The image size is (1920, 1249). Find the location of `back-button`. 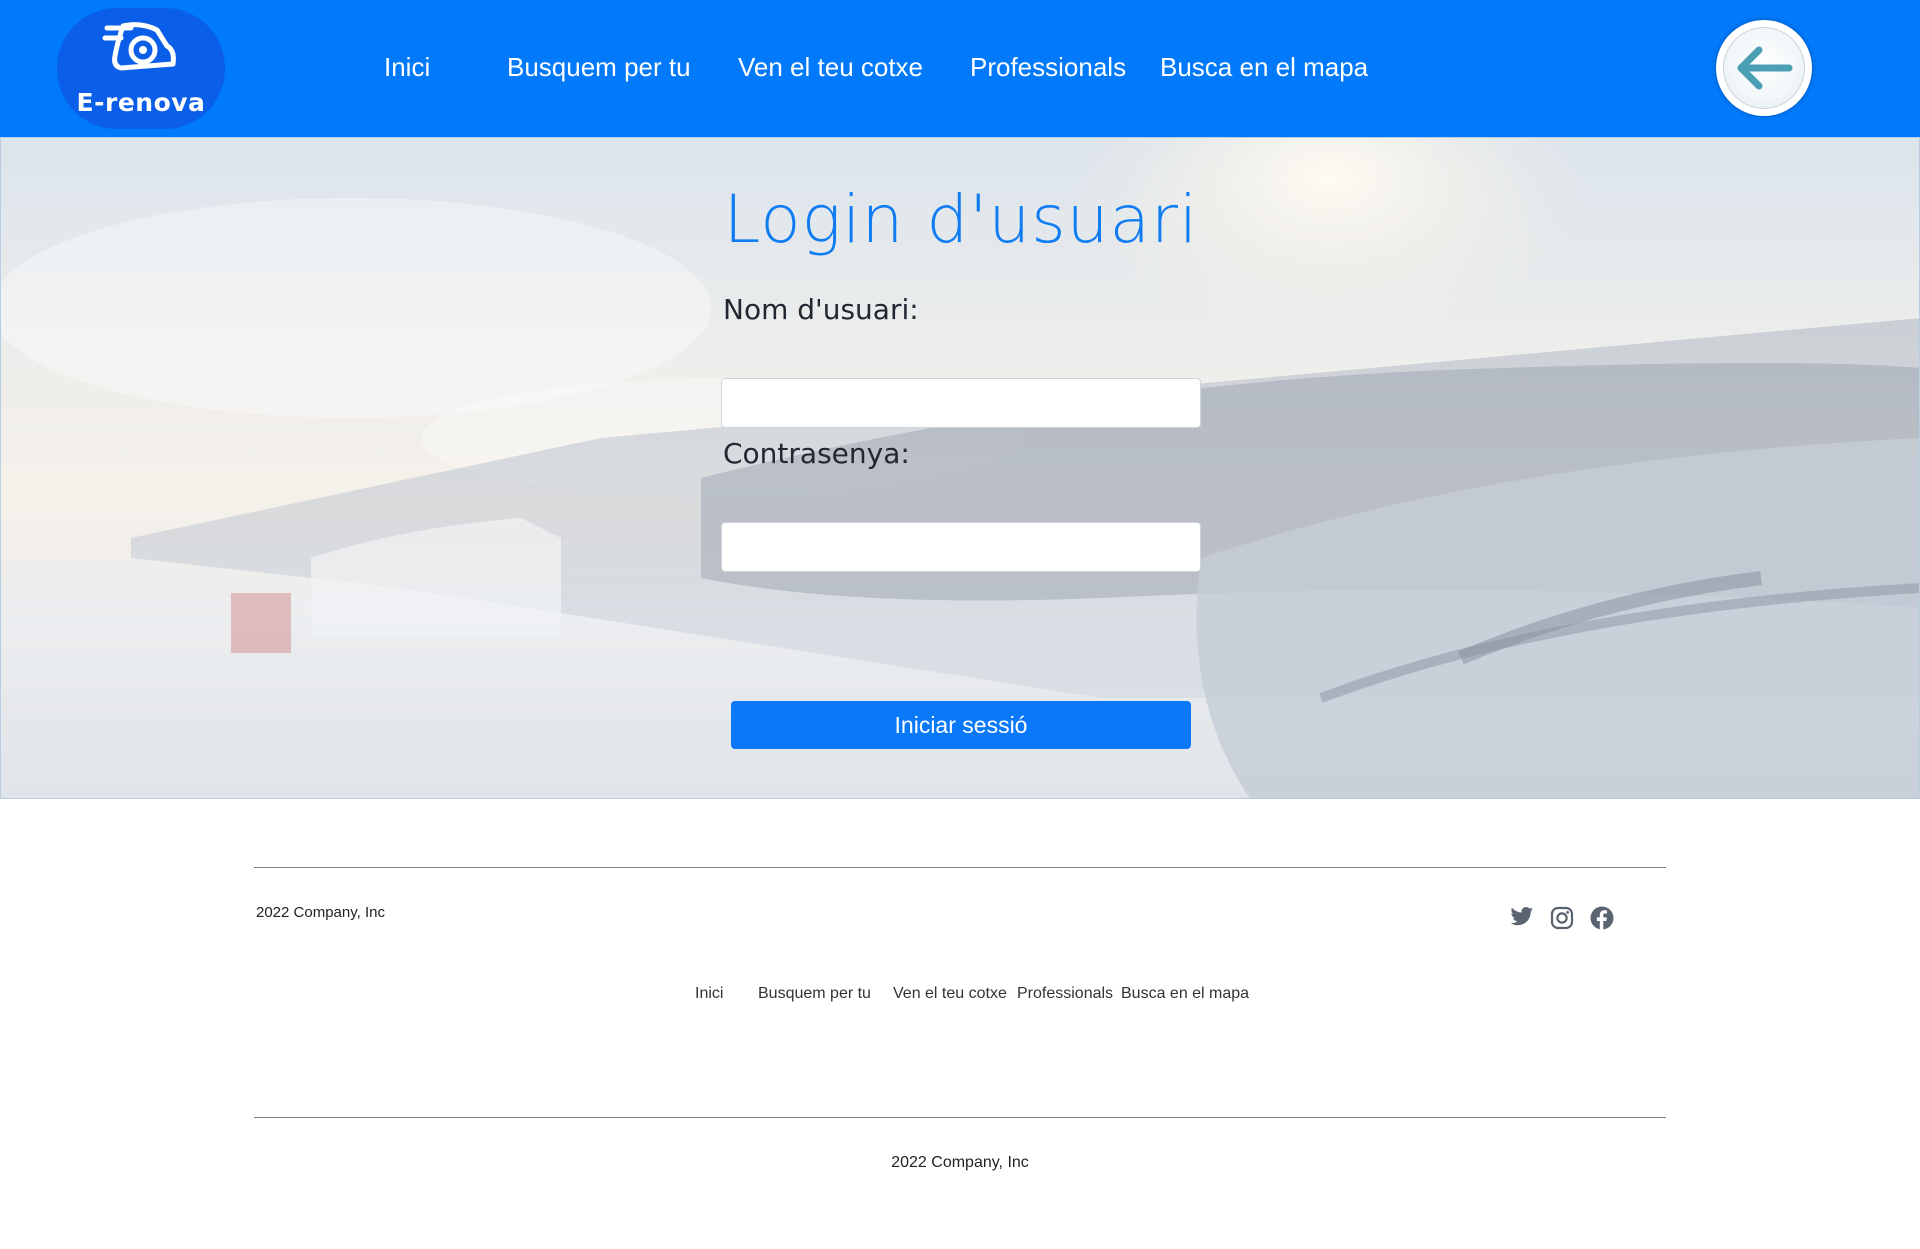

back-button is located at coordinates (1764, 68).